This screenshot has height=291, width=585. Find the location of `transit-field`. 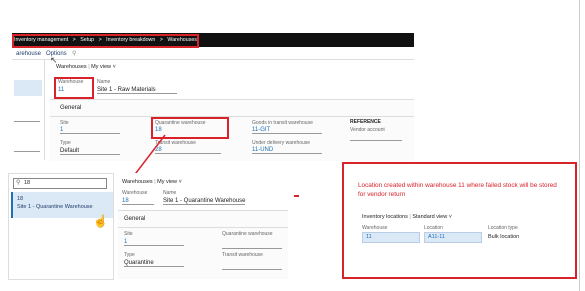

transit-field is located at coordinates (252, 269).